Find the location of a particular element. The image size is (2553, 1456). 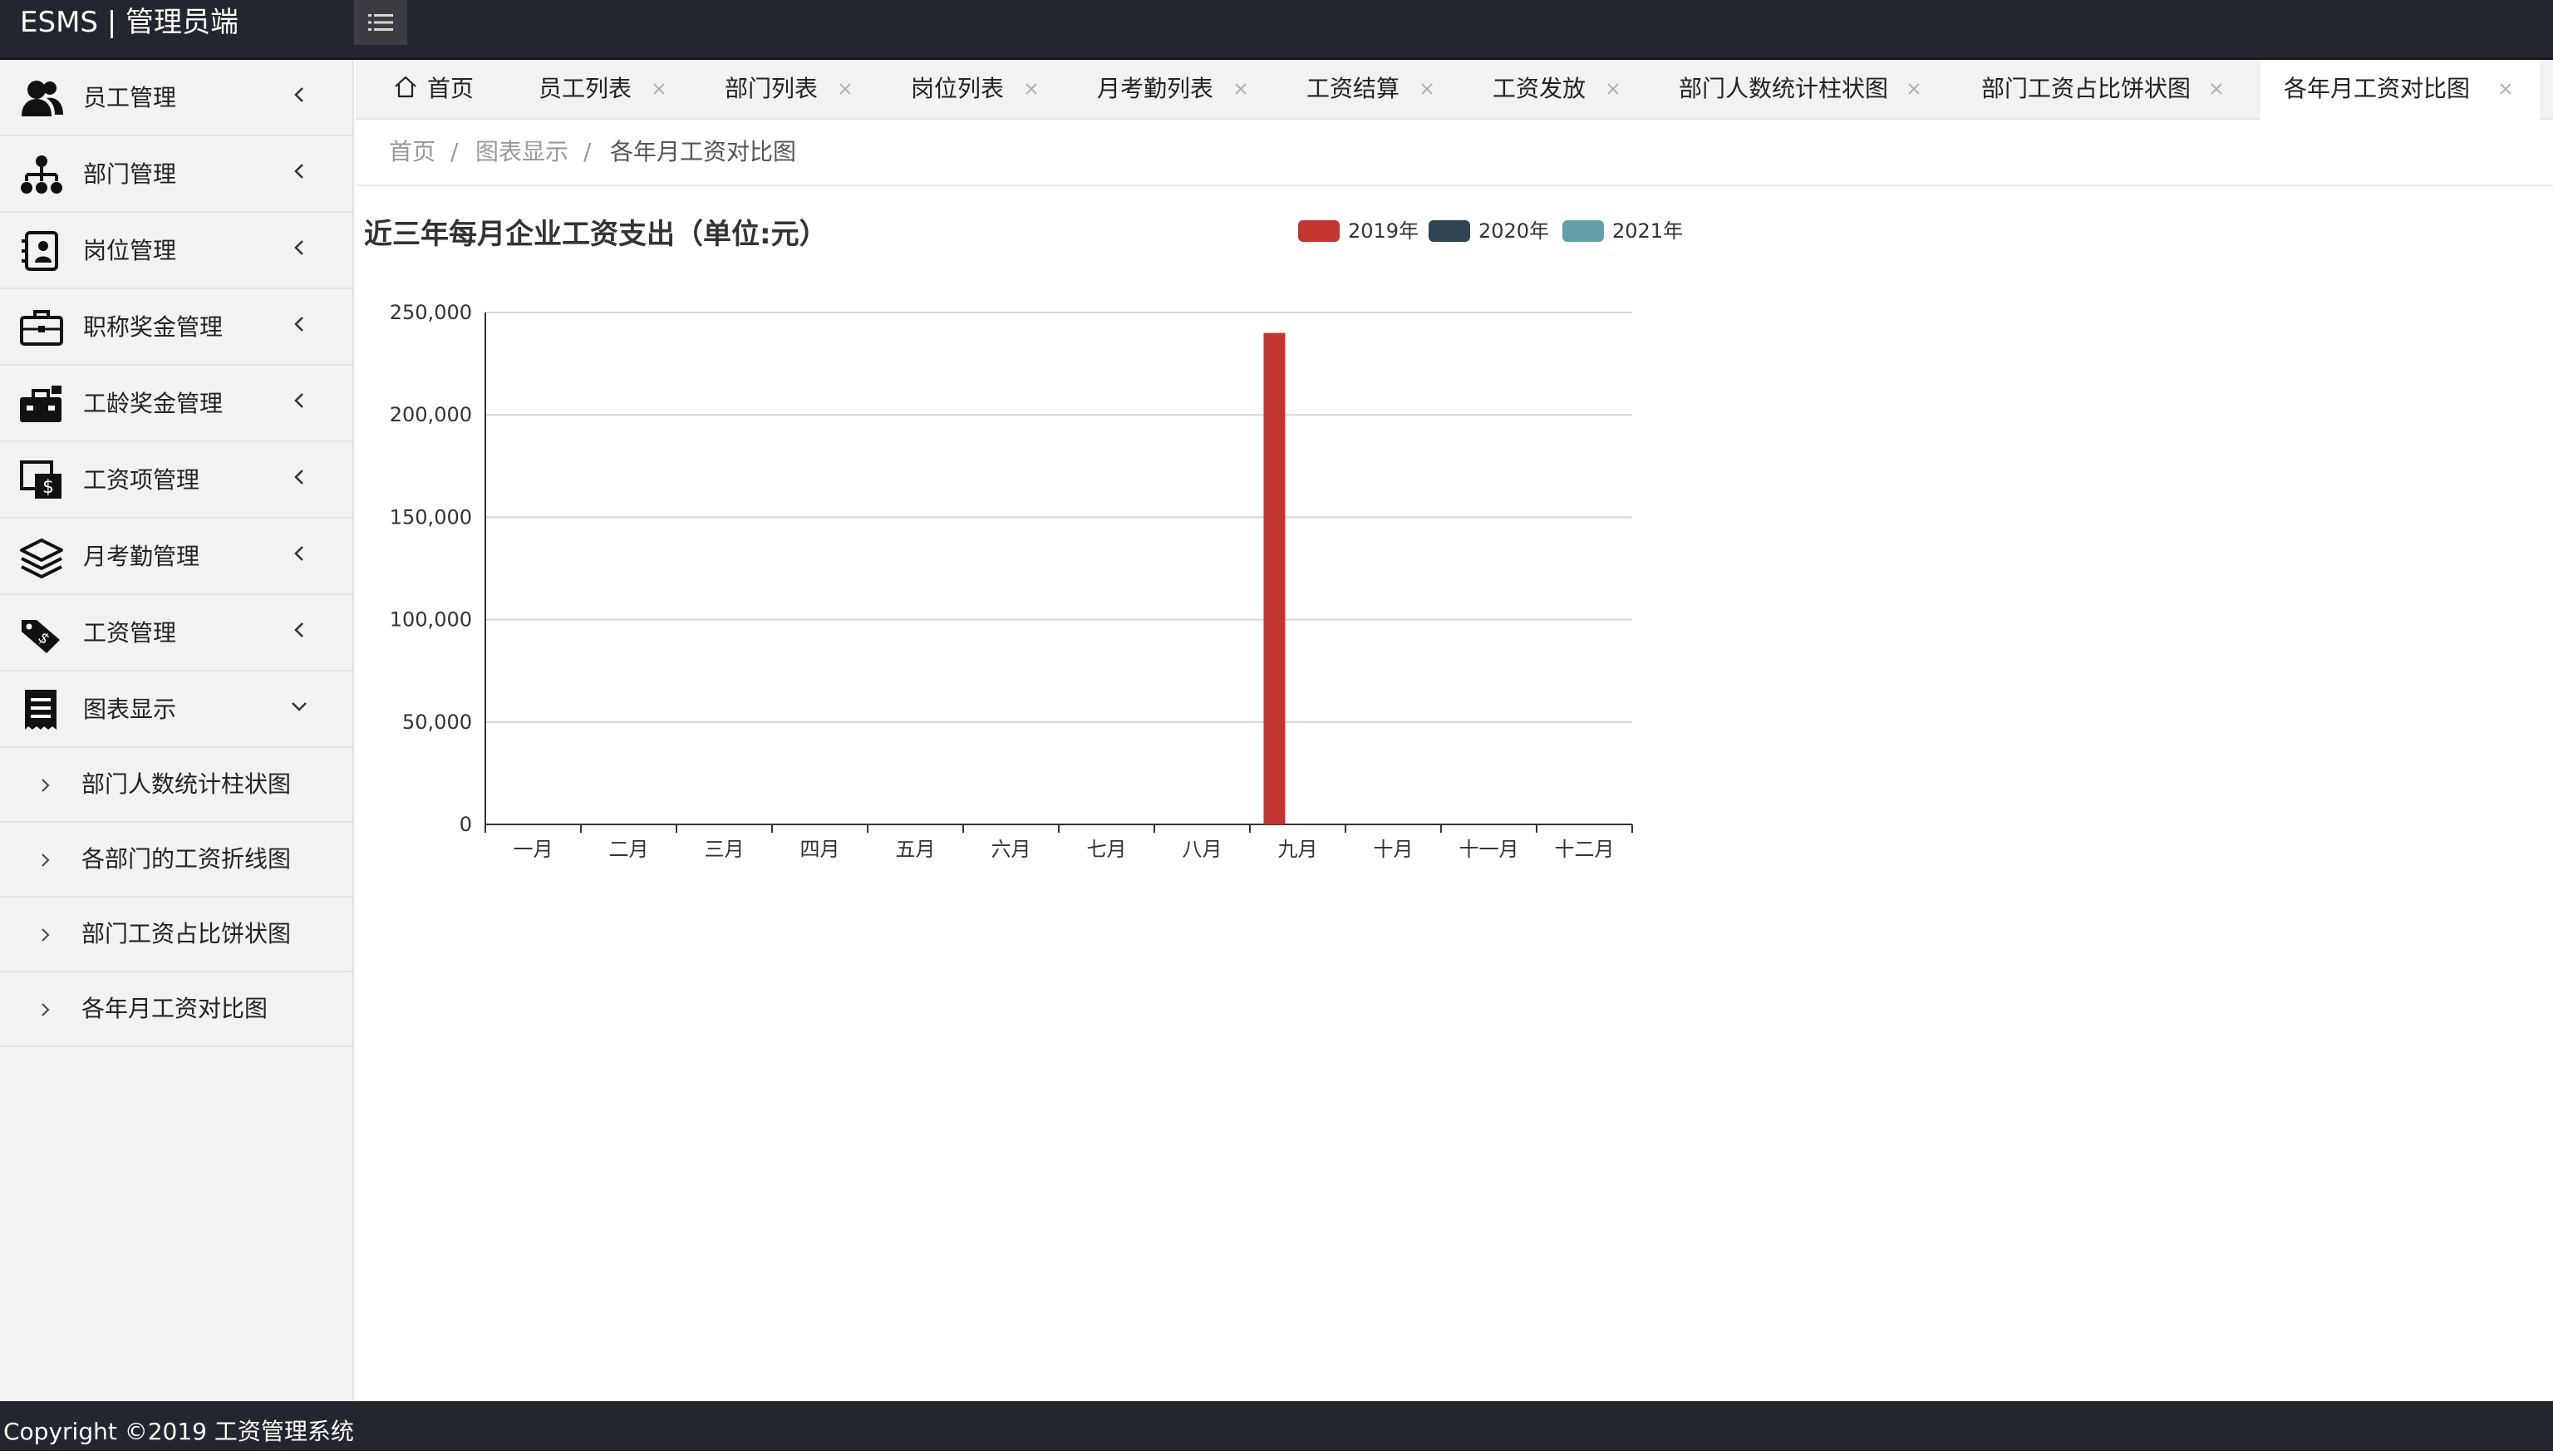

tab-position-list: 岗位列表 is located at coordinates (990, 89).